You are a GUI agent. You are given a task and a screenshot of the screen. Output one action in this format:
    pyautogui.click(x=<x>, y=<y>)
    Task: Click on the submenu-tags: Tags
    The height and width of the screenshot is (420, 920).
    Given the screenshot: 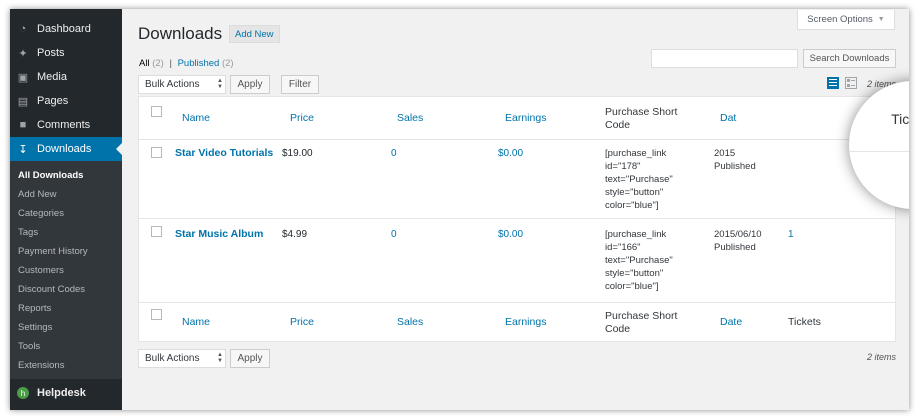 What is the action you would take?
    pyautogui.click(x=66, y=232)
    